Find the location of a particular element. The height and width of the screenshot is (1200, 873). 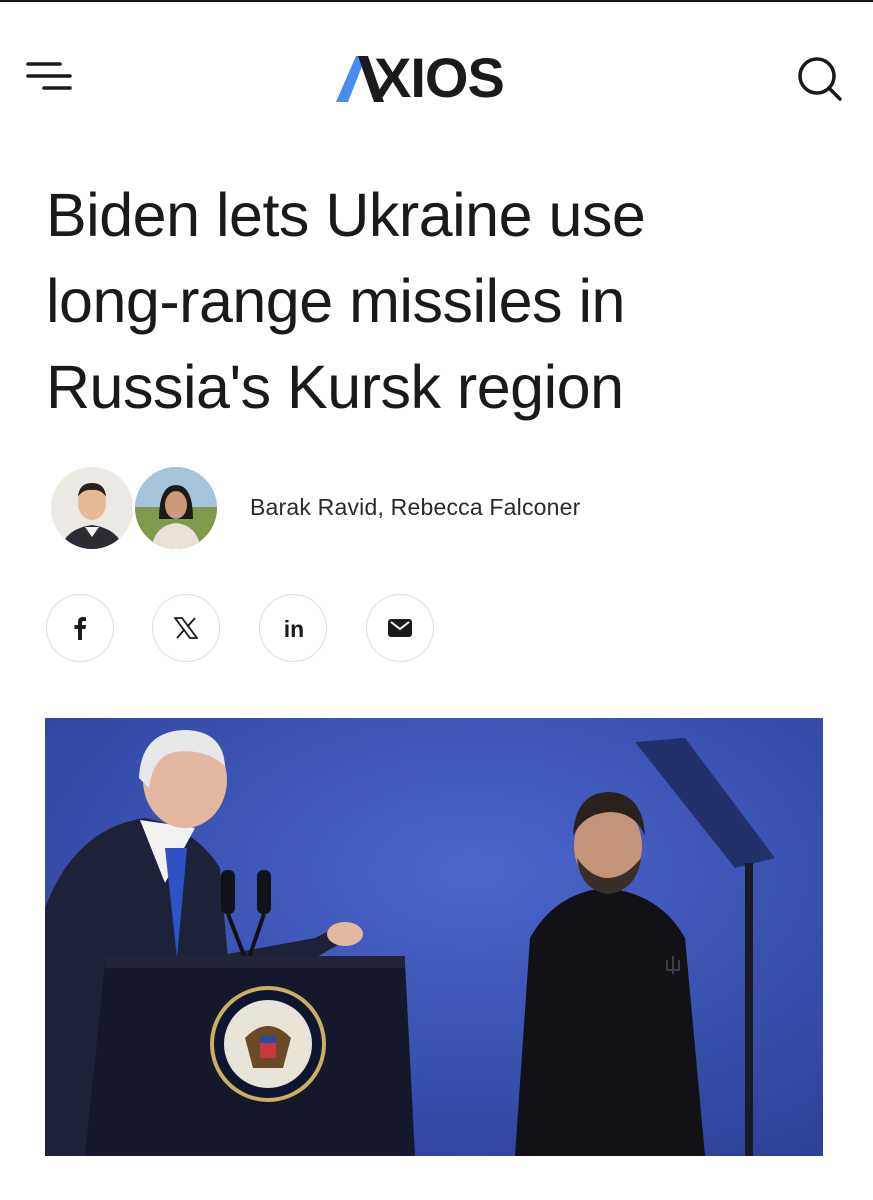

top-border is located at coordinates (436, 1).